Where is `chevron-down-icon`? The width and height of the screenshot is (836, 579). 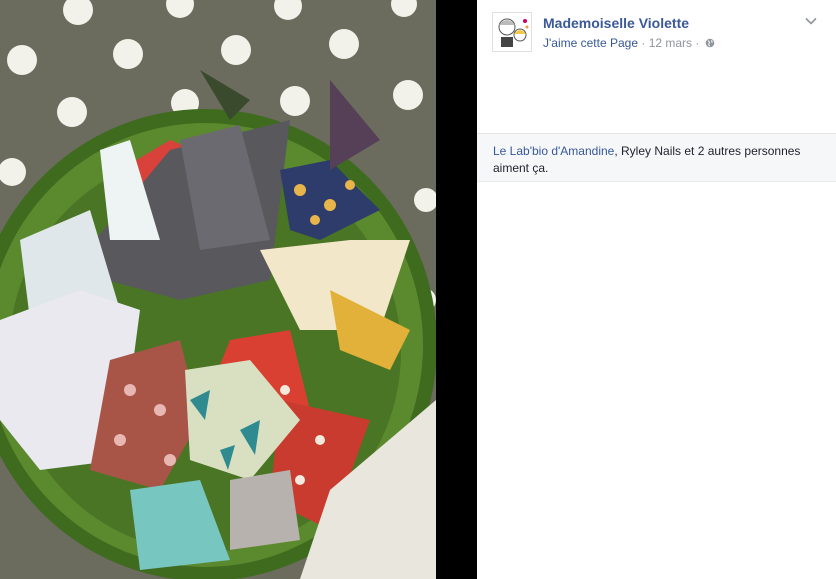
chevron-down-icon is located at coordinates (811, 21).